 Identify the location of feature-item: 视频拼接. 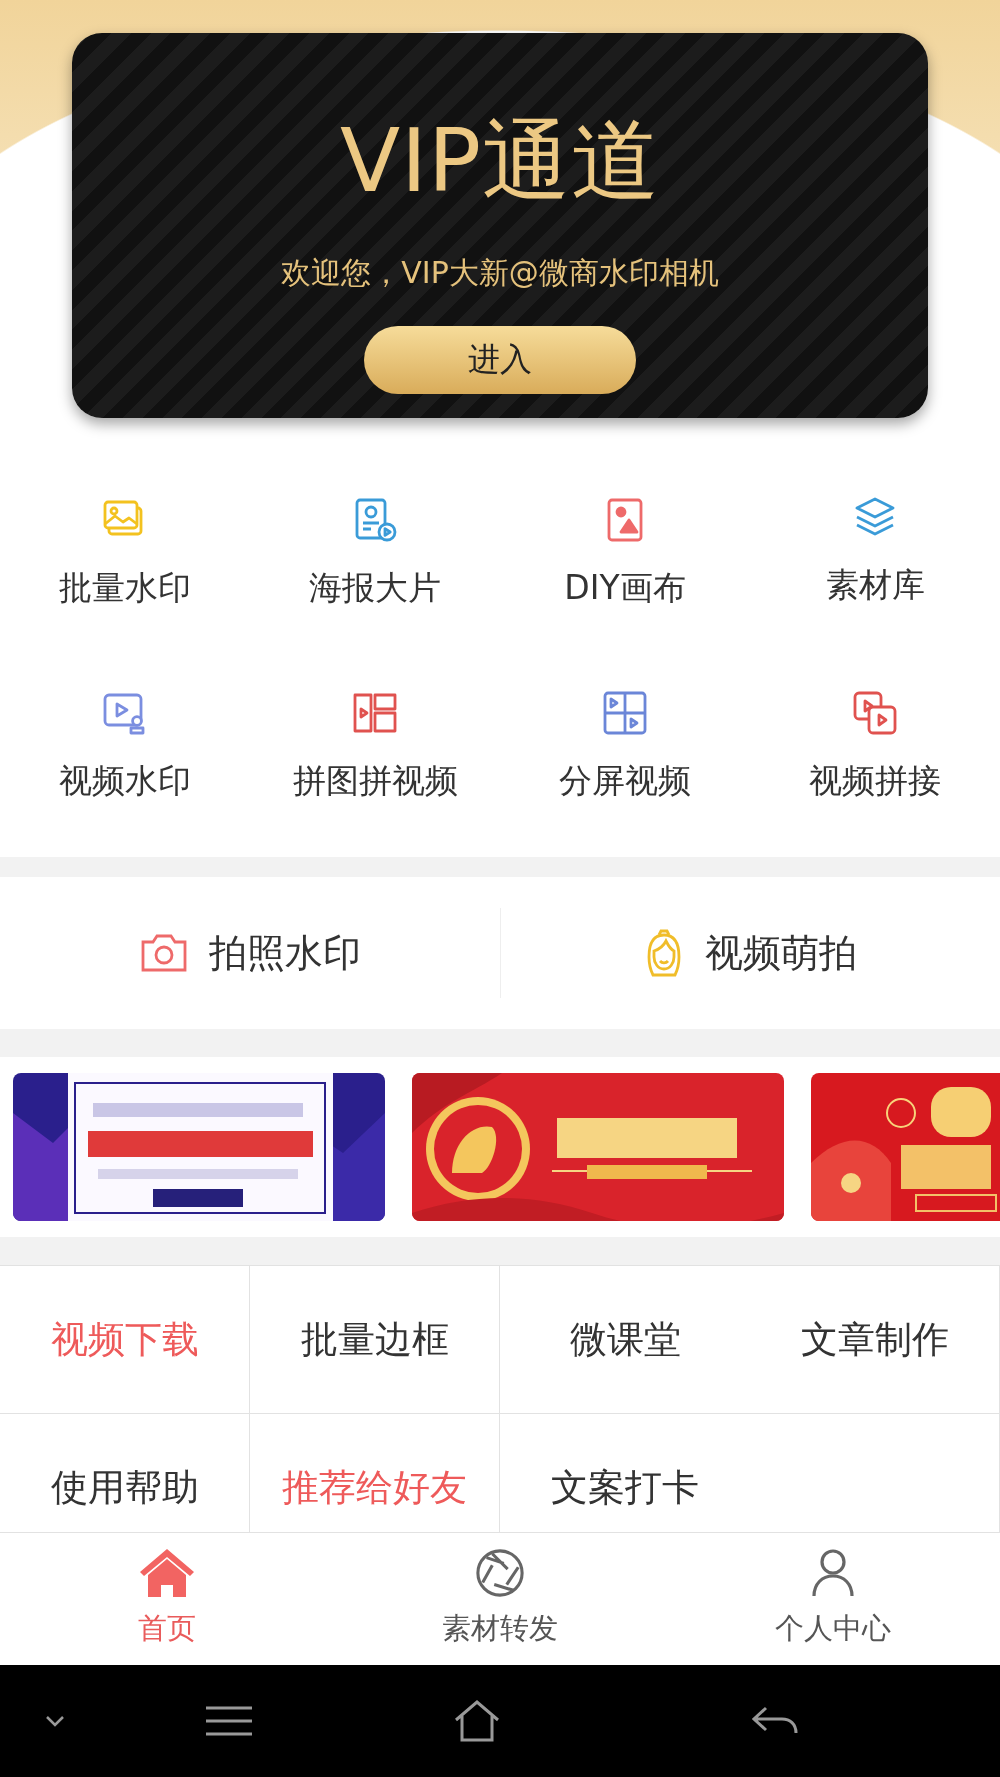
(875, 781).